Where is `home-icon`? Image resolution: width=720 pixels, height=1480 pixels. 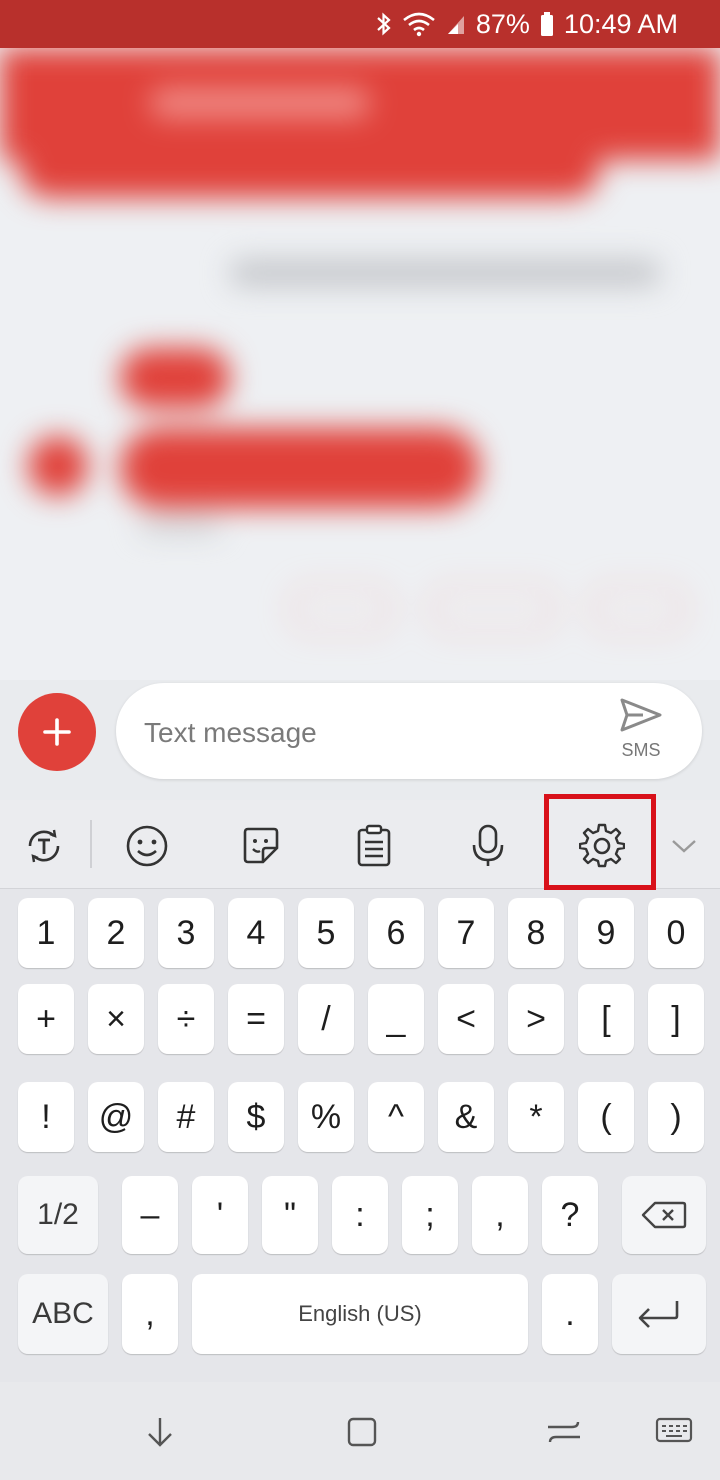 home-icon is located at coordinates (362, 1432).